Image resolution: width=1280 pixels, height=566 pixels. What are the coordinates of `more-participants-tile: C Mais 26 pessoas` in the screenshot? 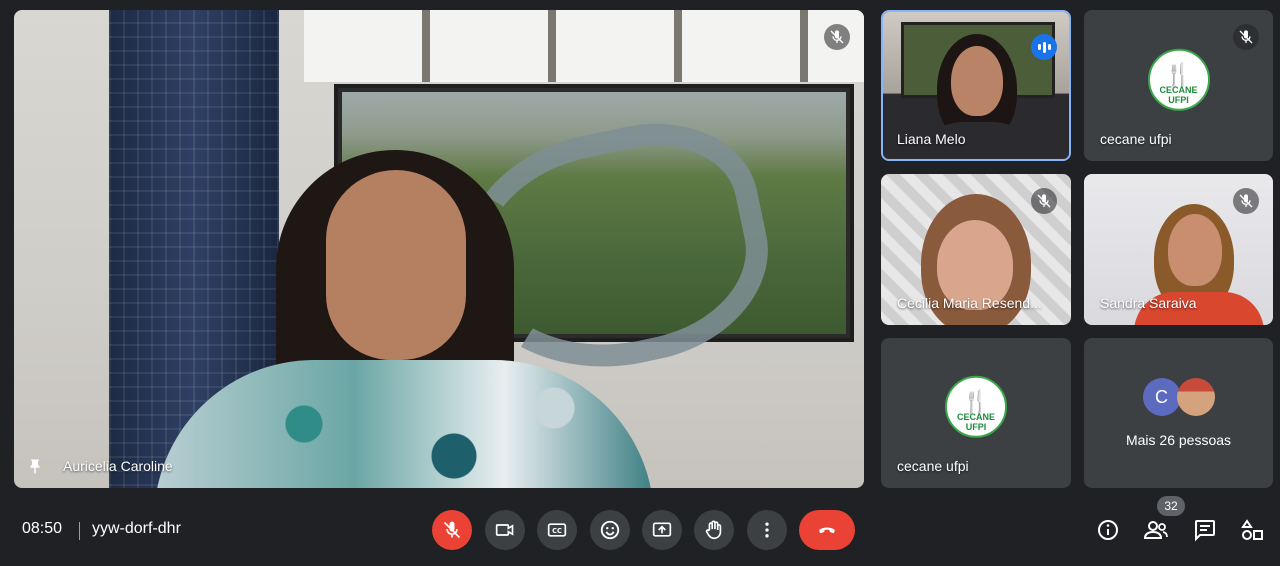 It's located at (1178, 413).